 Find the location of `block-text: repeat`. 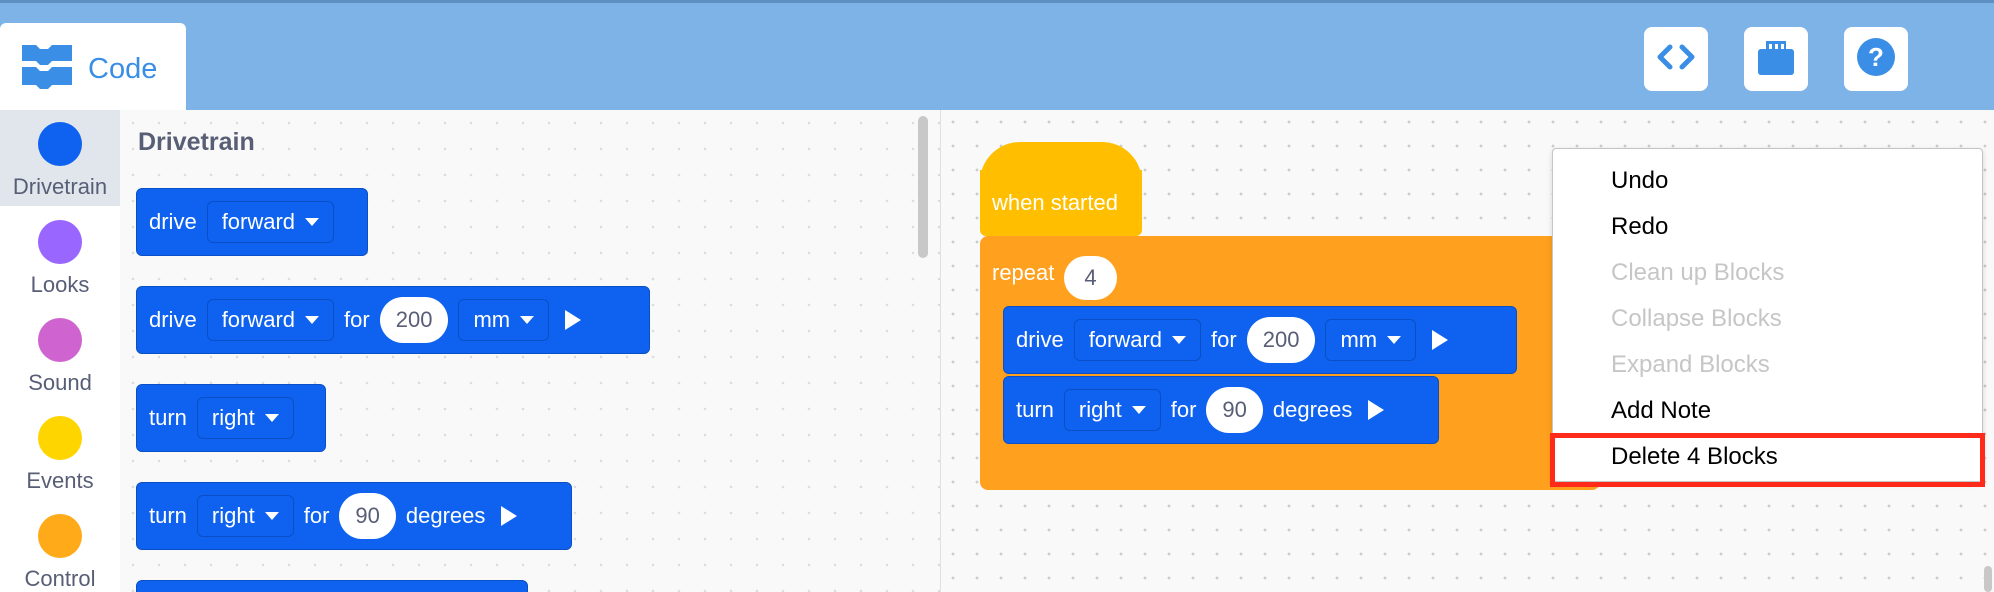

block-text: repeat is located at coordinates (1023, 272).